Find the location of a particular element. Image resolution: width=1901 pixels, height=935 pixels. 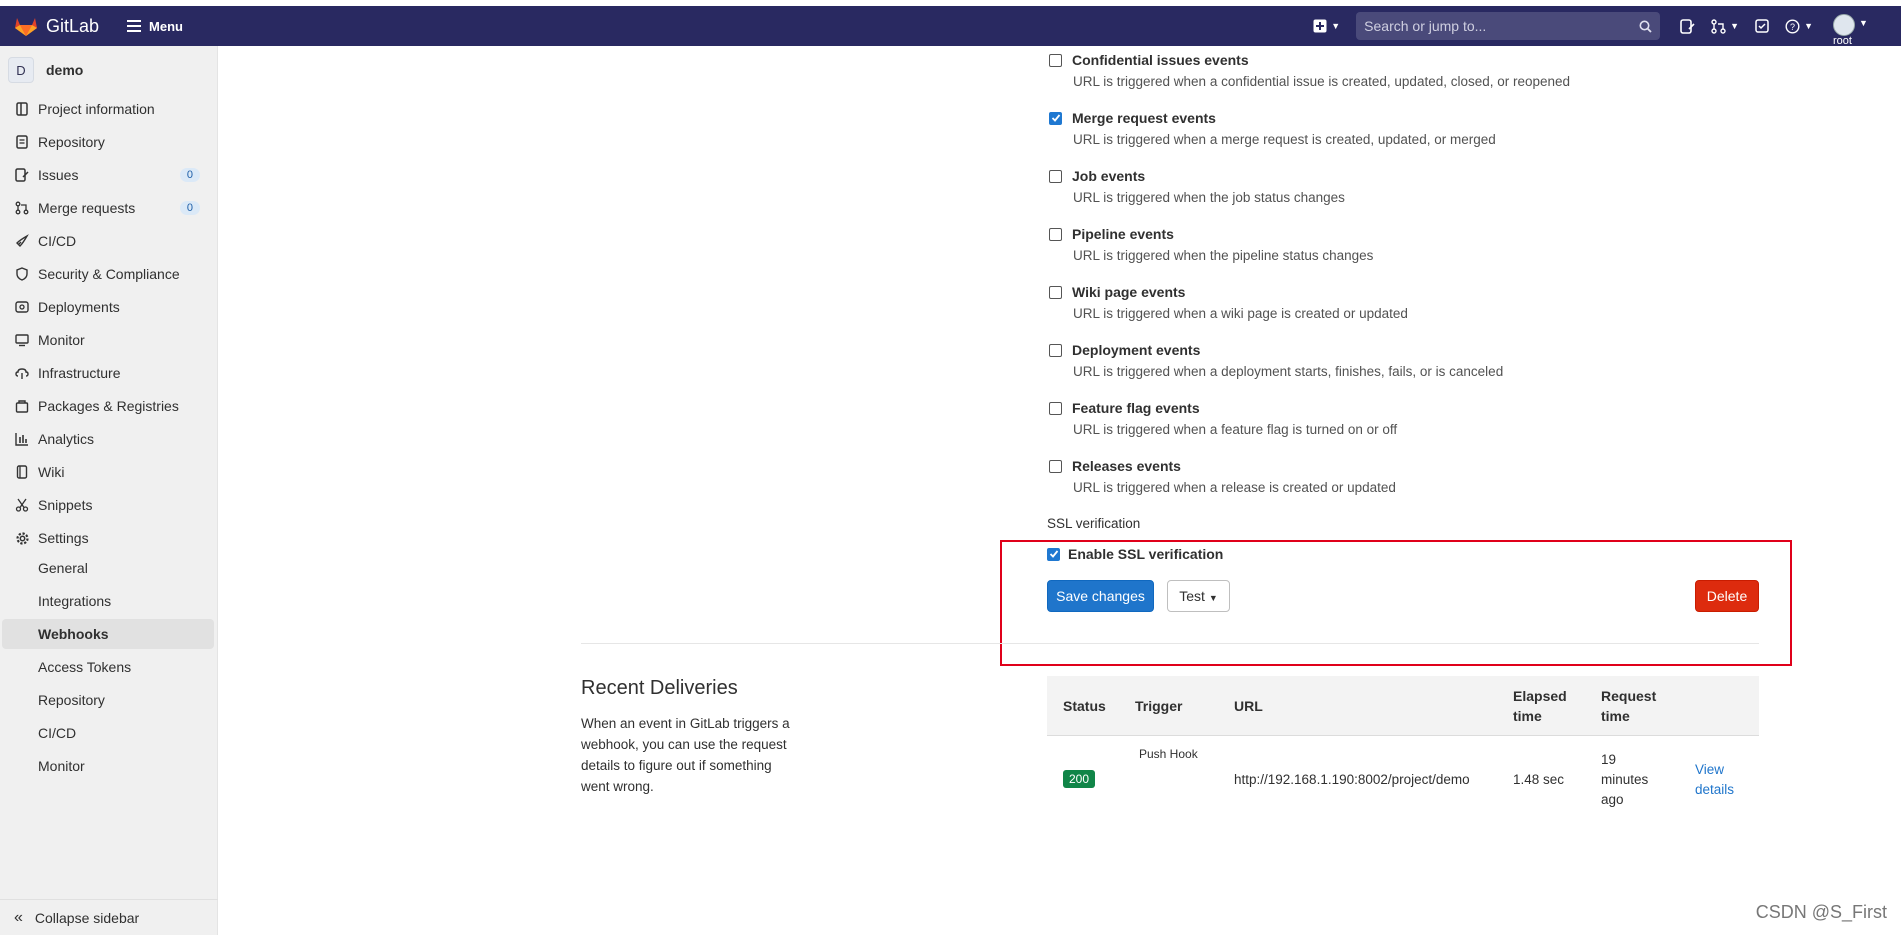

sidebar-item-packages-registries: Packages & Registries is located at coordinates (107, 406).